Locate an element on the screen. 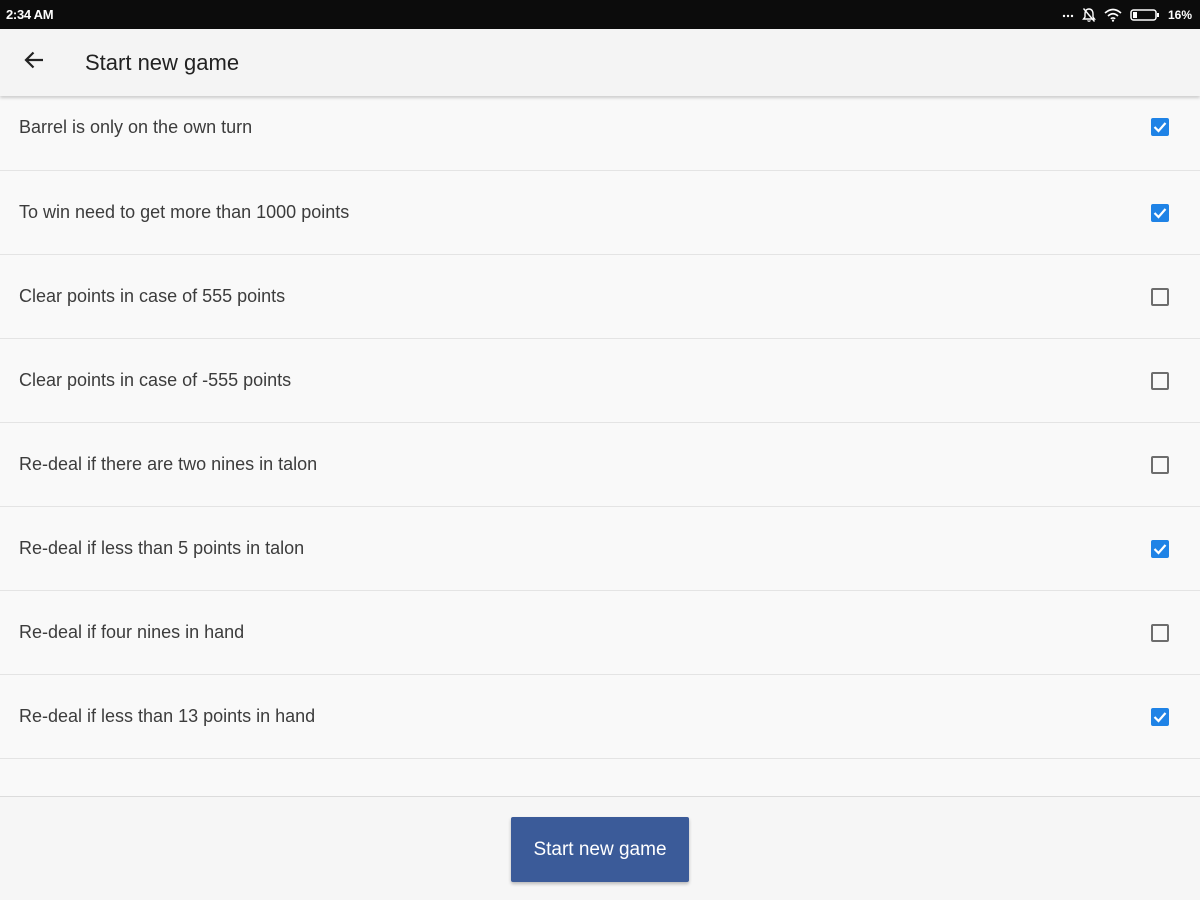  battery-icon is located at coordinates (1145, 15).